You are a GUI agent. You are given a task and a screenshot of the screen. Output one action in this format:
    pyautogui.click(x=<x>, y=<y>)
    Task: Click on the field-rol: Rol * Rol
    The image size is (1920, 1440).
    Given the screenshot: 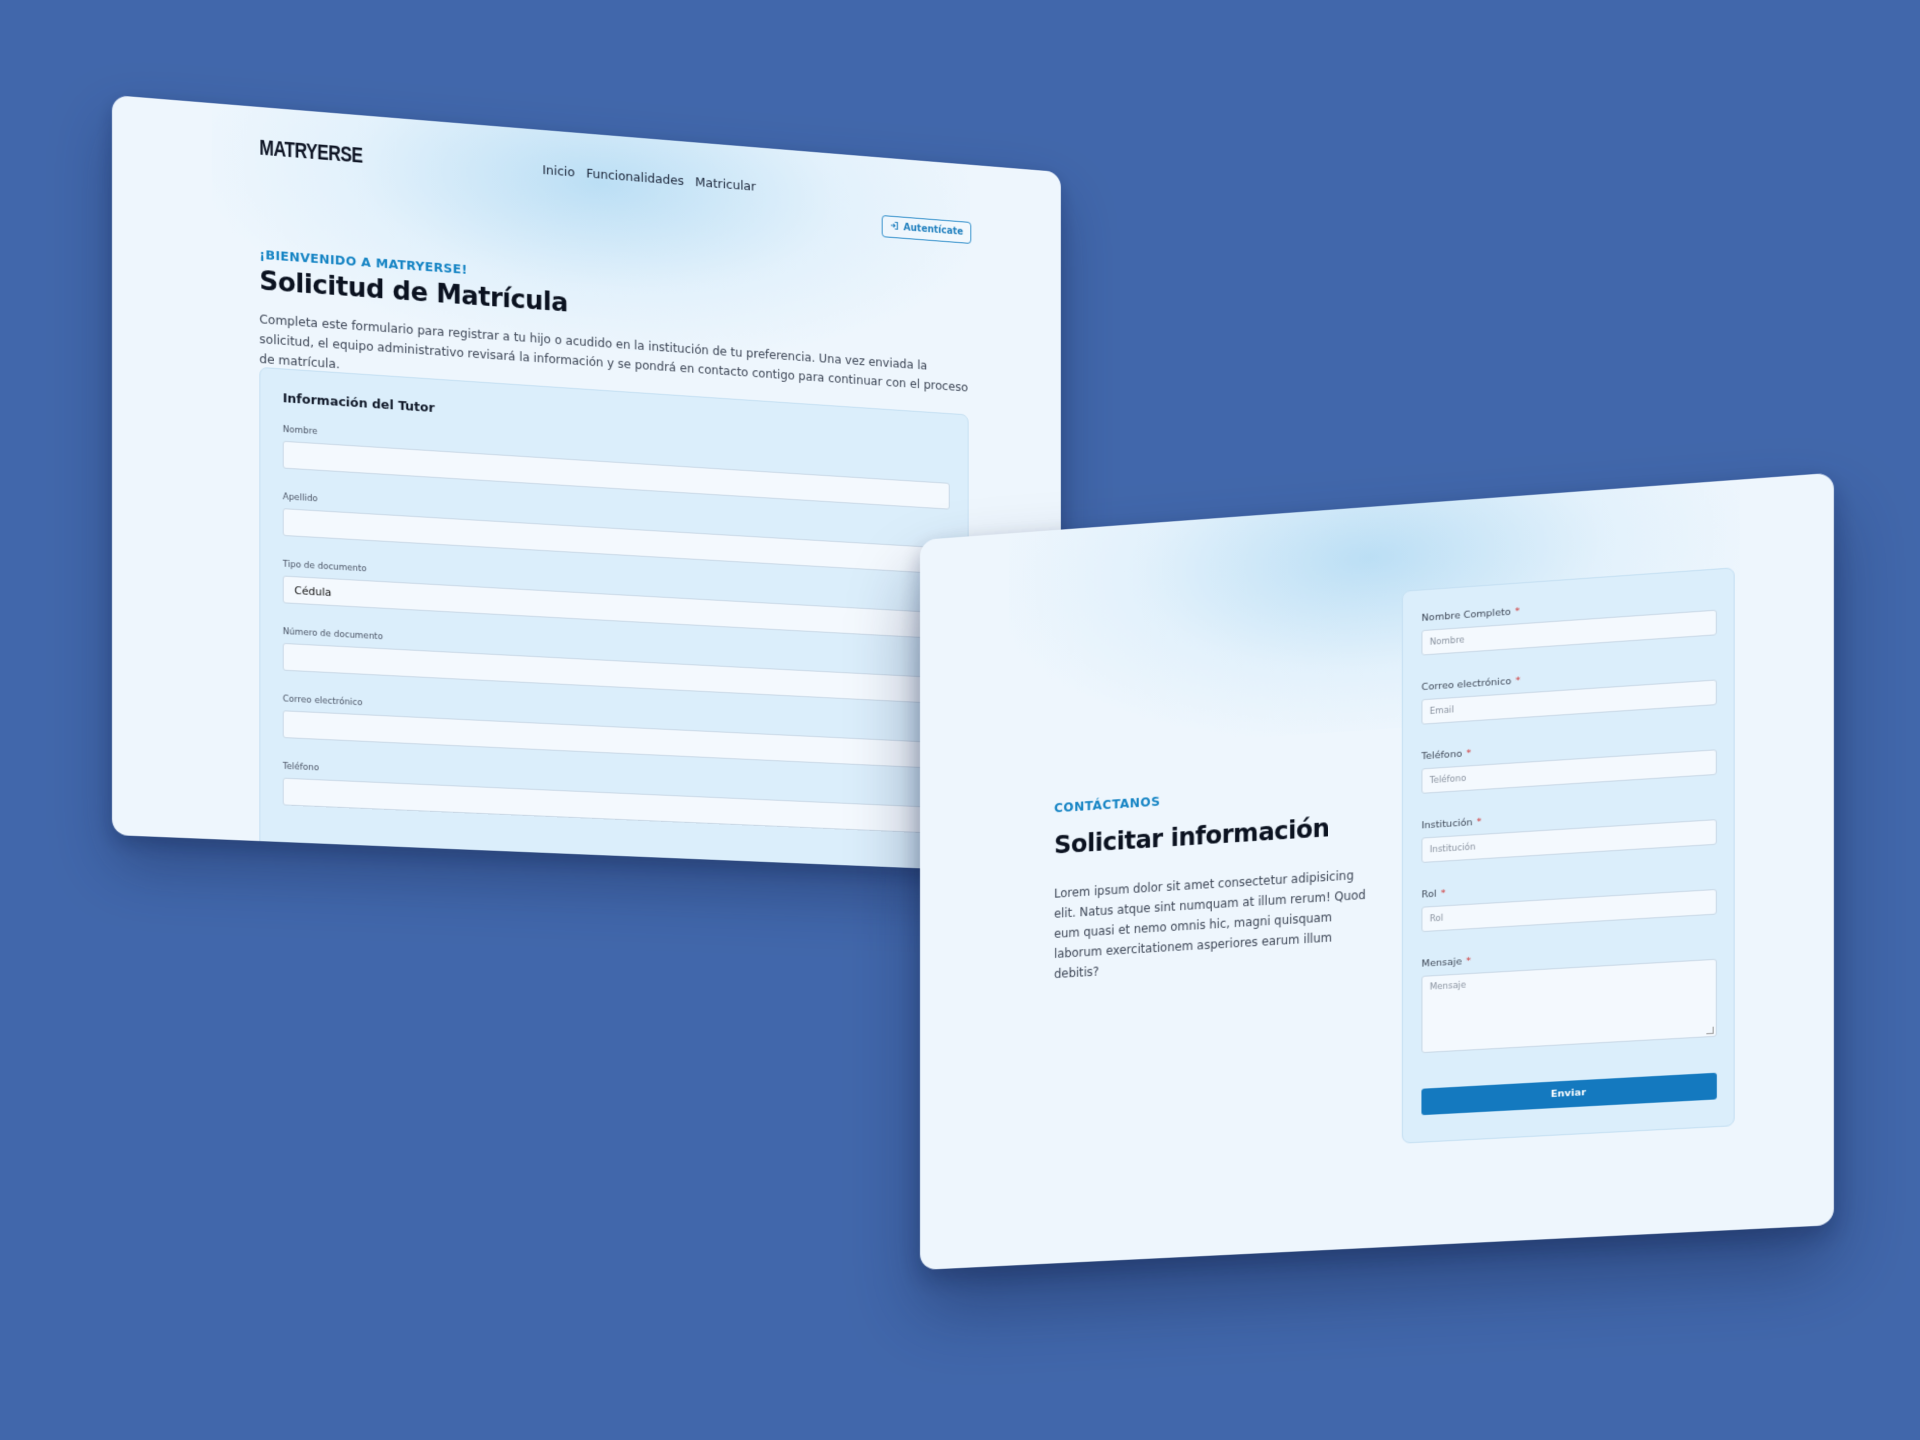 What is the action you would take?
    pyautogui.click(x=1568, y=901)
    